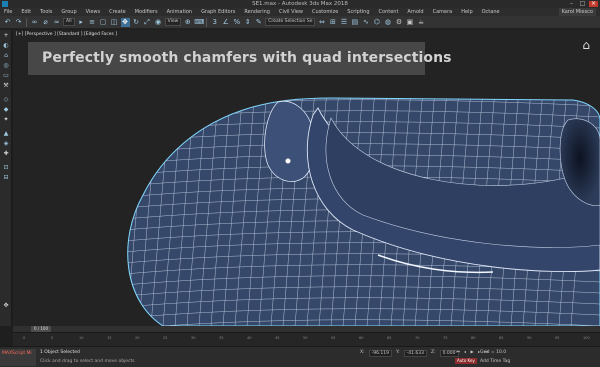 The height and width of the screenshot is (367, 600). I want to click on menu-group: Group, so click(68, 12).